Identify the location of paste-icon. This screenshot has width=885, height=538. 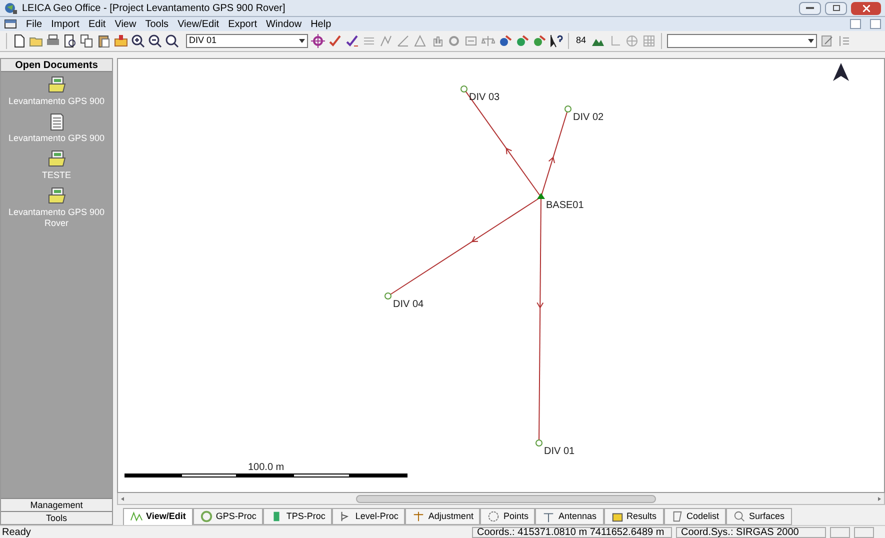
(104, 41).